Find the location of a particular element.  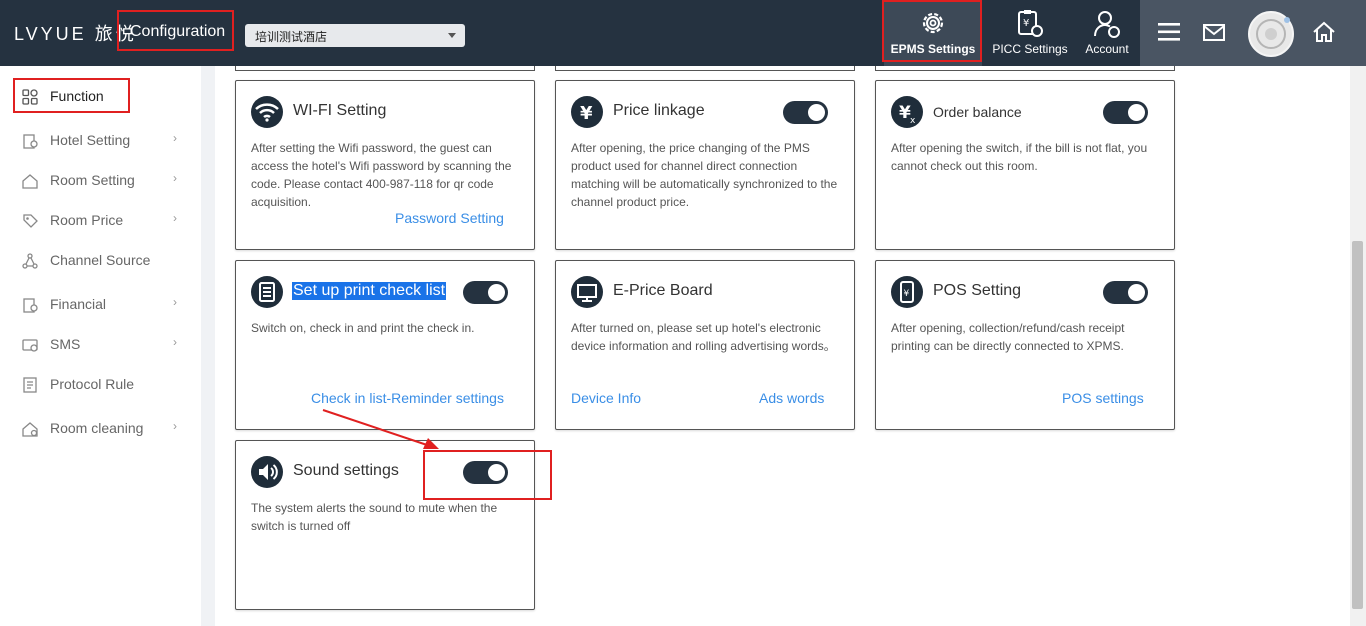

sidebar-item-financial: Financial › is located at coordinates (107, 305).